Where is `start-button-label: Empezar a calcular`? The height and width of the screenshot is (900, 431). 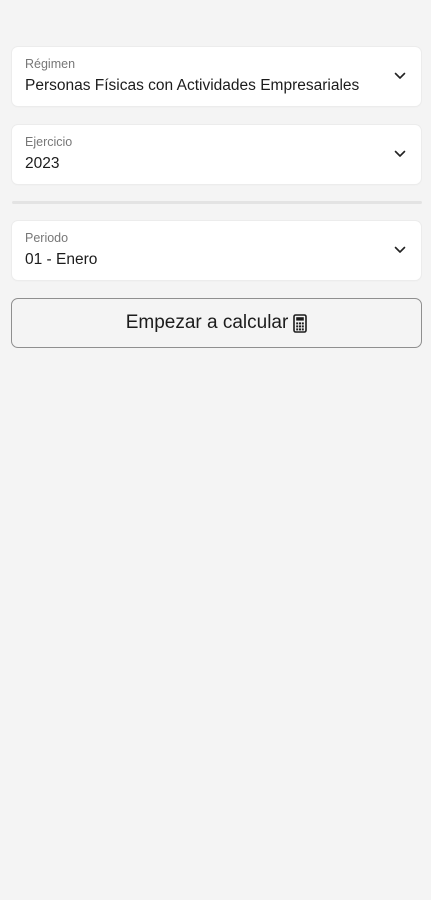
start-button-label: Empezar a calcular is located at coordinates (207, 322).